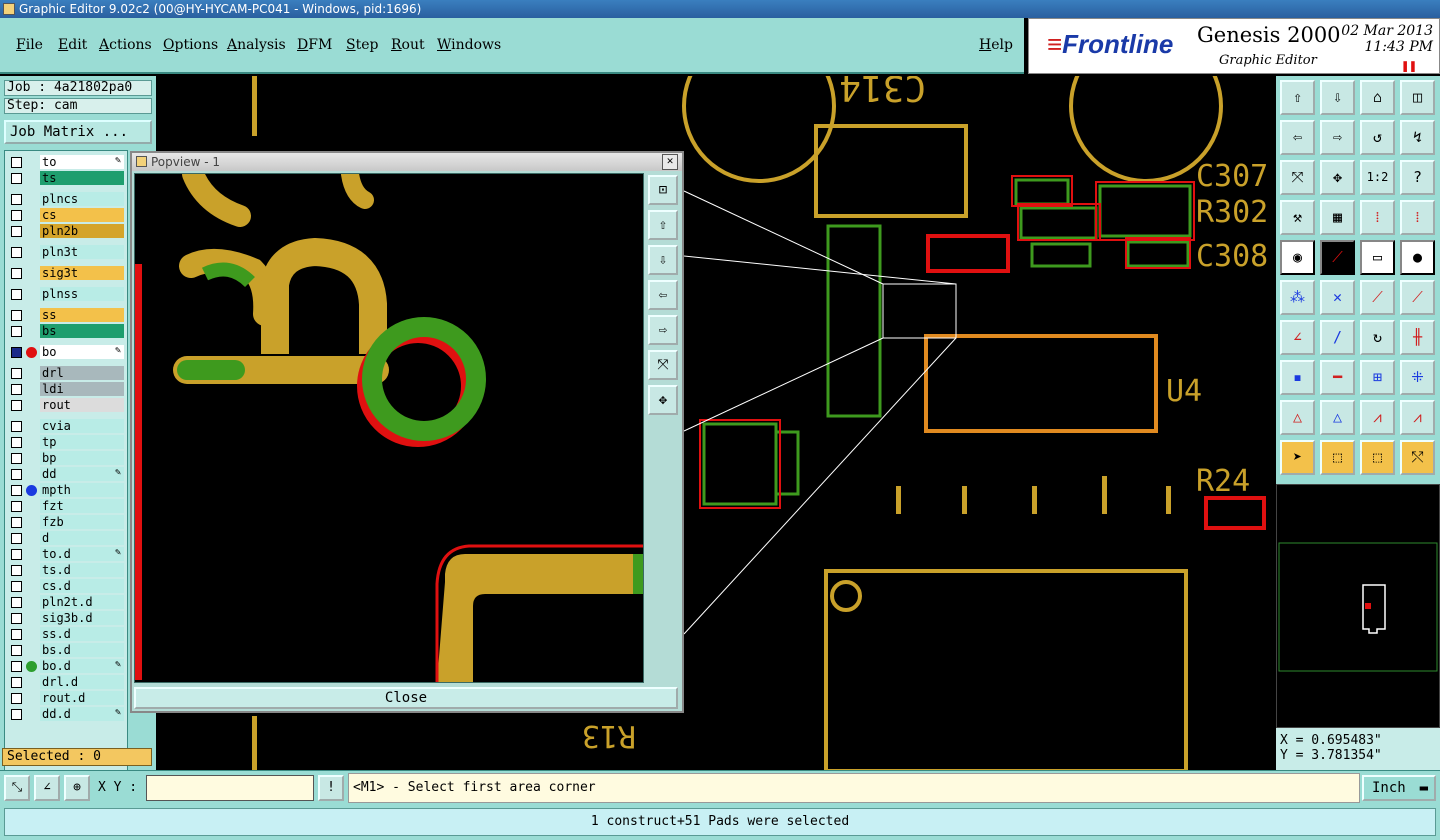  Describe the element at coordinates (1377, 217) in the screenshot. I see `layer-colors-icon: ⁞` at that location.